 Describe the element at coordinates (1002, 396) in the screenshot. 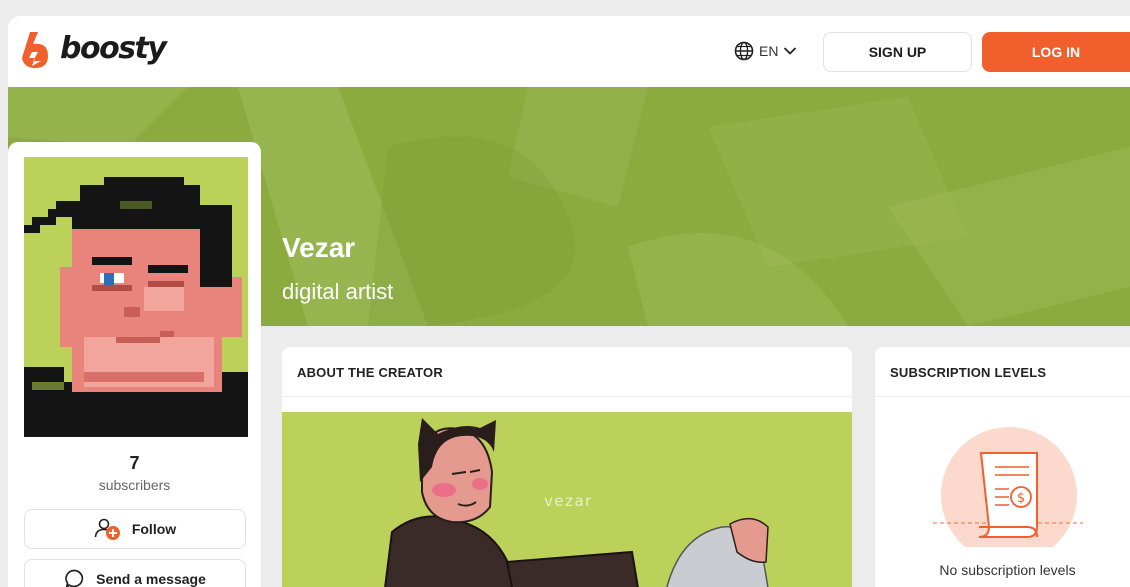

I see `levels-divider` at that location.